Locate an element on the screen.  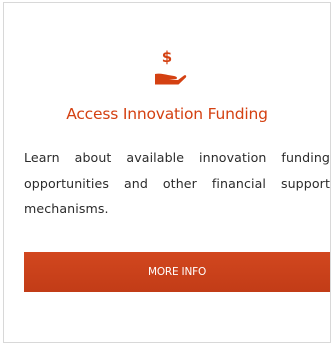
card-title: Access Innovation Funding is located at coordinates (167, 114).